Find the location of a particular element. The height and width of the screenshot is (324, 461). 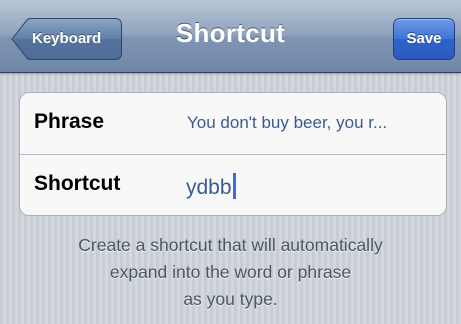

shortcut-input-text: ydbb is located at coordinates (209, 187).